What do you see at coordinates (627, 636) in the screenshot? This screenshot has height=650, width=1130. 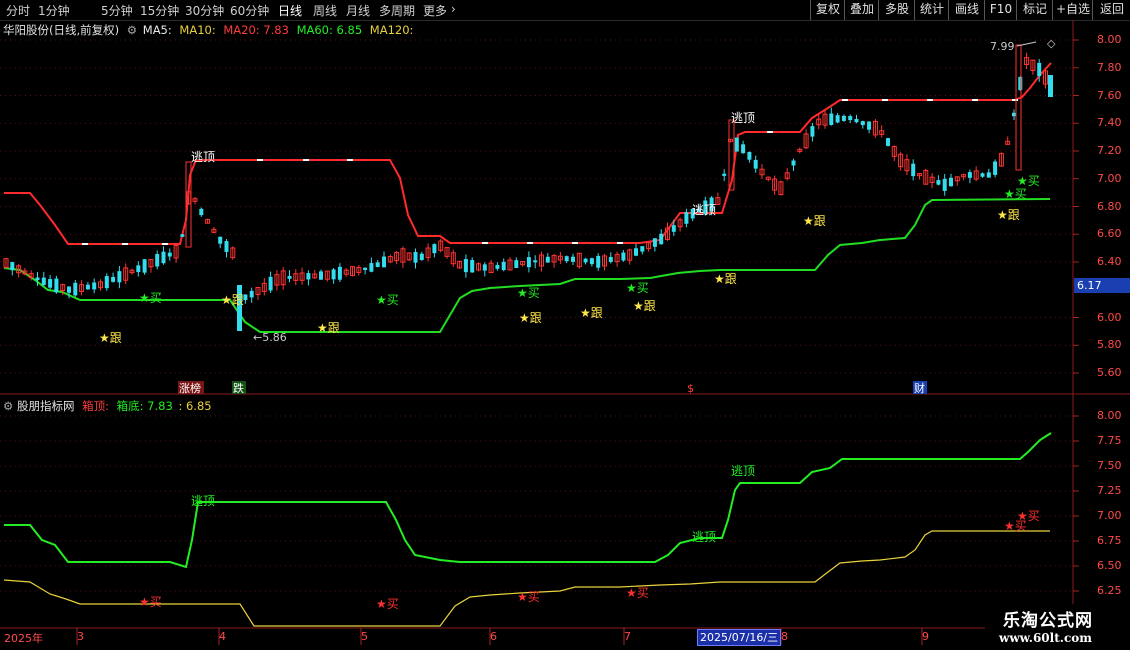 I see `date-month-label: 7` at bounding box center [627, 636].